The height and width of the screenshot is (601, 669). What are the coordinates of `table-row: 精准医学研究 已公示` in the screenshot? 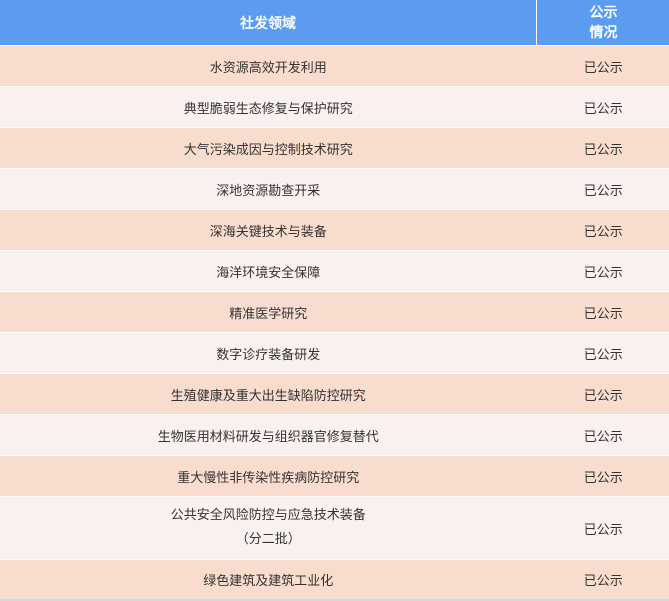 It's located at (334, 312).